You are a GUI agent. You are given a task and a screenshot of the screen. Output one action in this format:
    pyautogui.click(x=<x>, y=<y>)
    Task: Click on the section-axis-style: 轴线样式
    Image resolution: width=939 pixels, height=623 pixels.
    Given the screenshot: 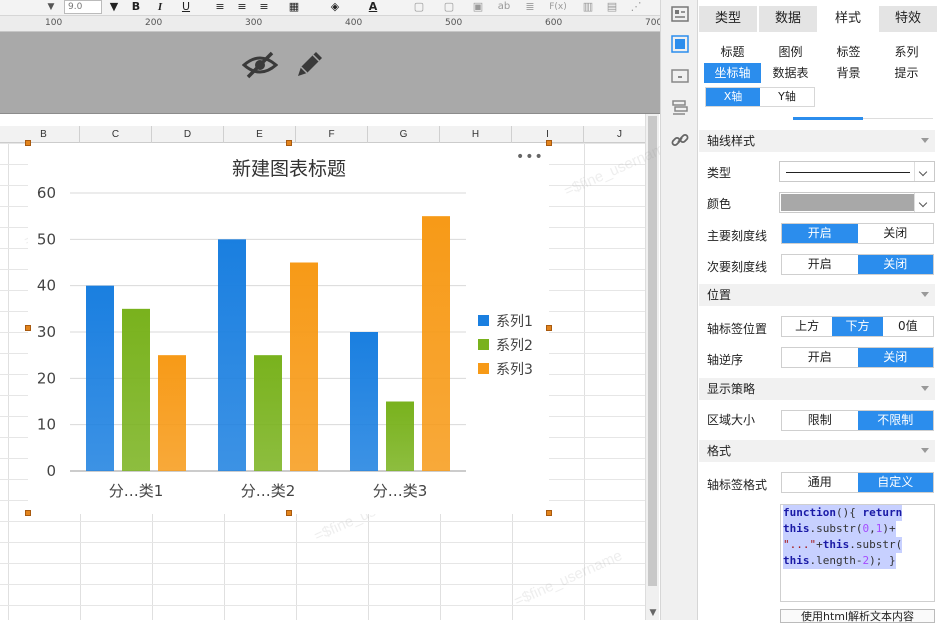 What is the action you would take?
    pyautogui.click(x=817, y=141)
    